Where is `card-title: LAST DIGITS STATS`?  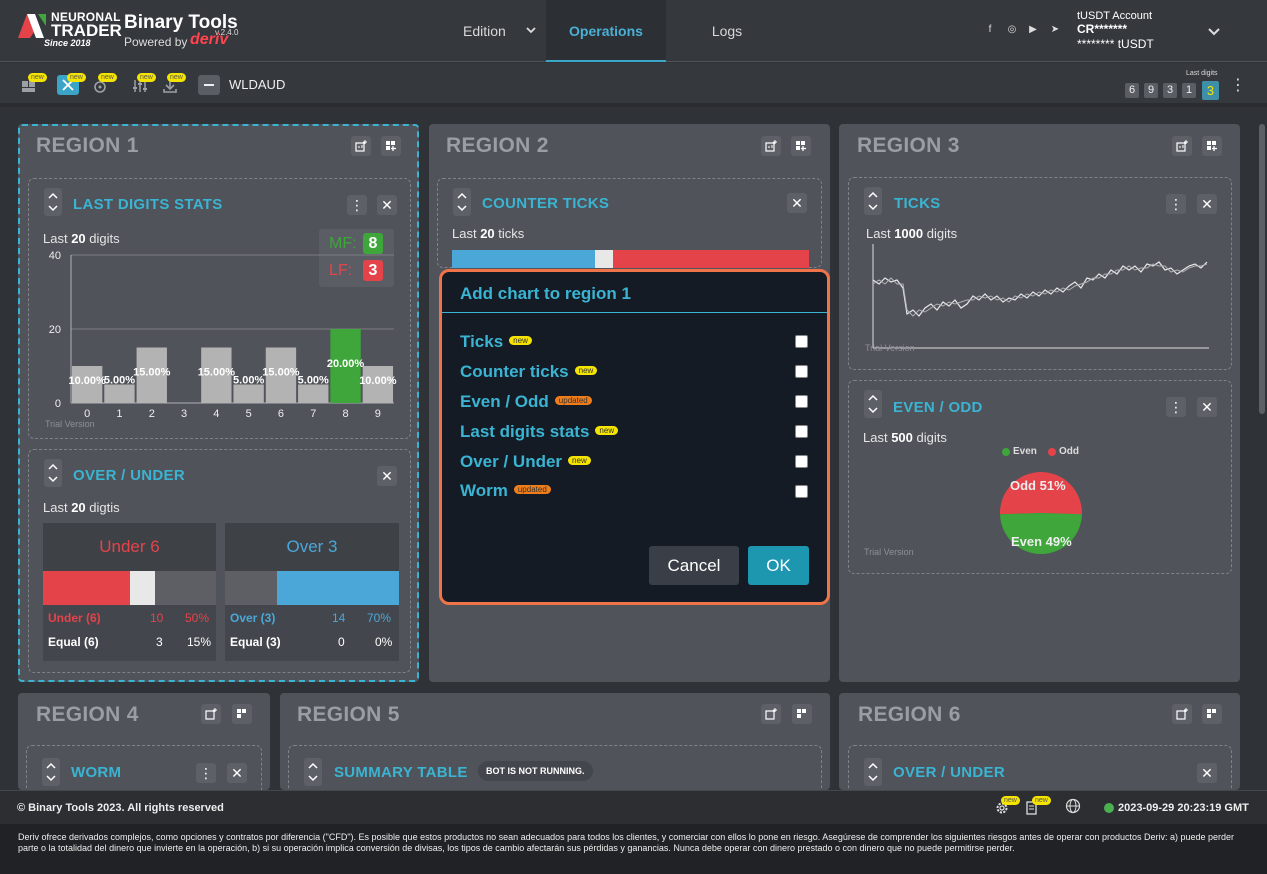 card-title: LAST DIGITS STATS is located at coordinates (148, 204).